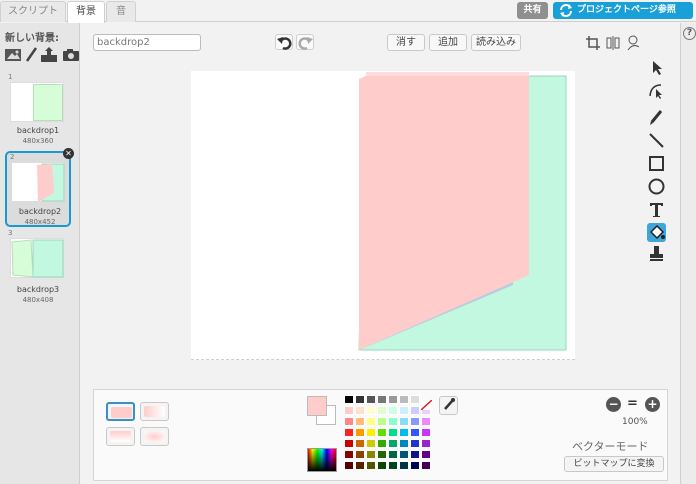  I want to click on backdrop-thumbnail-1: 1 backdrop1 480x360, so click(38, 110).